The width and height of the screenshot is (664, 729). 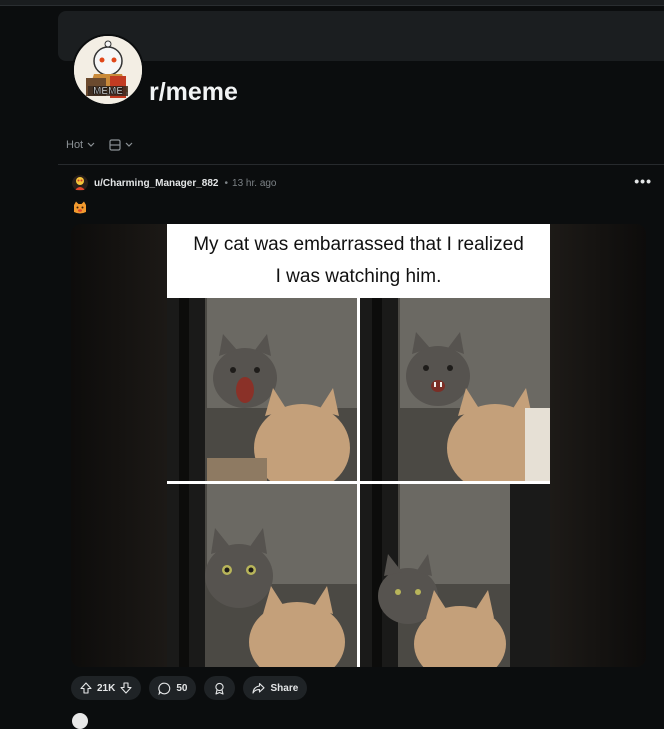 I want to click on user-avatar-icon, so click(x=80, y=183).